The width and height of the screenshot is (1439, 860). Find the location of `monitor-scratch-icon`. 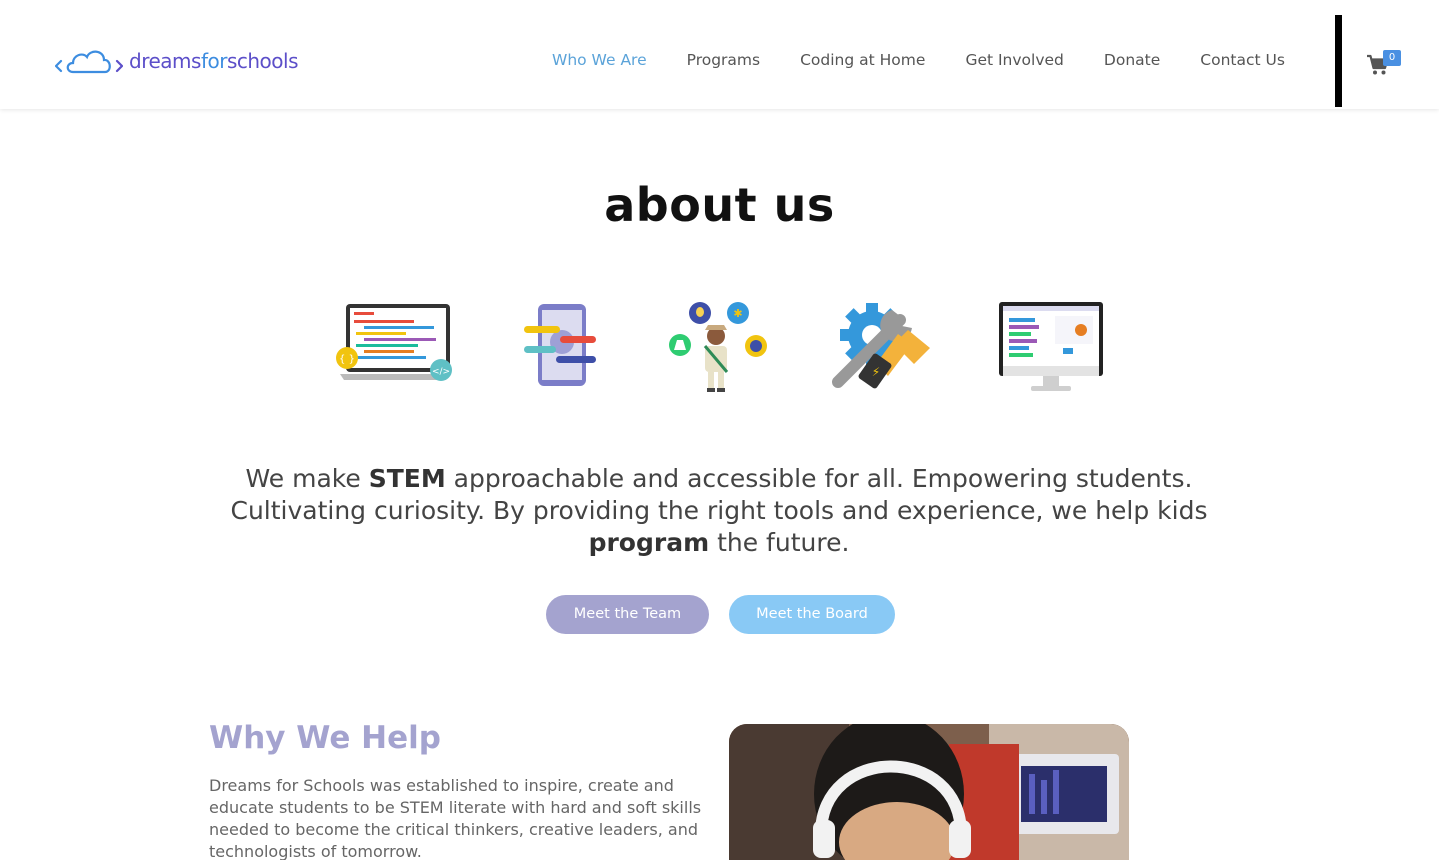

monitor-scratch-icon is located at coordinates (1051, 346).